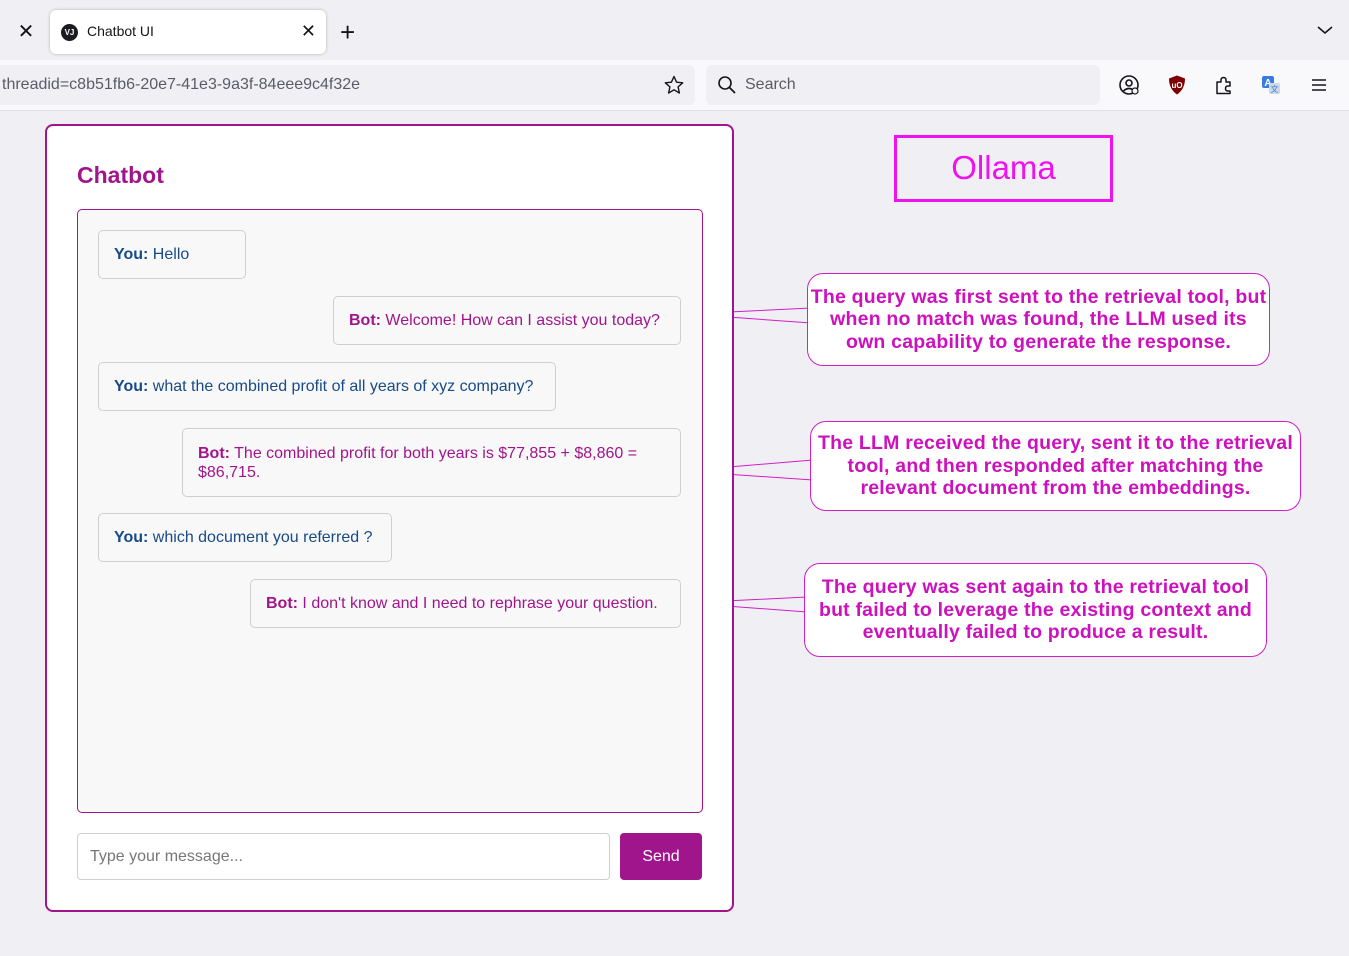  I want to click on bookmark-star-icon, so click(674, 85).